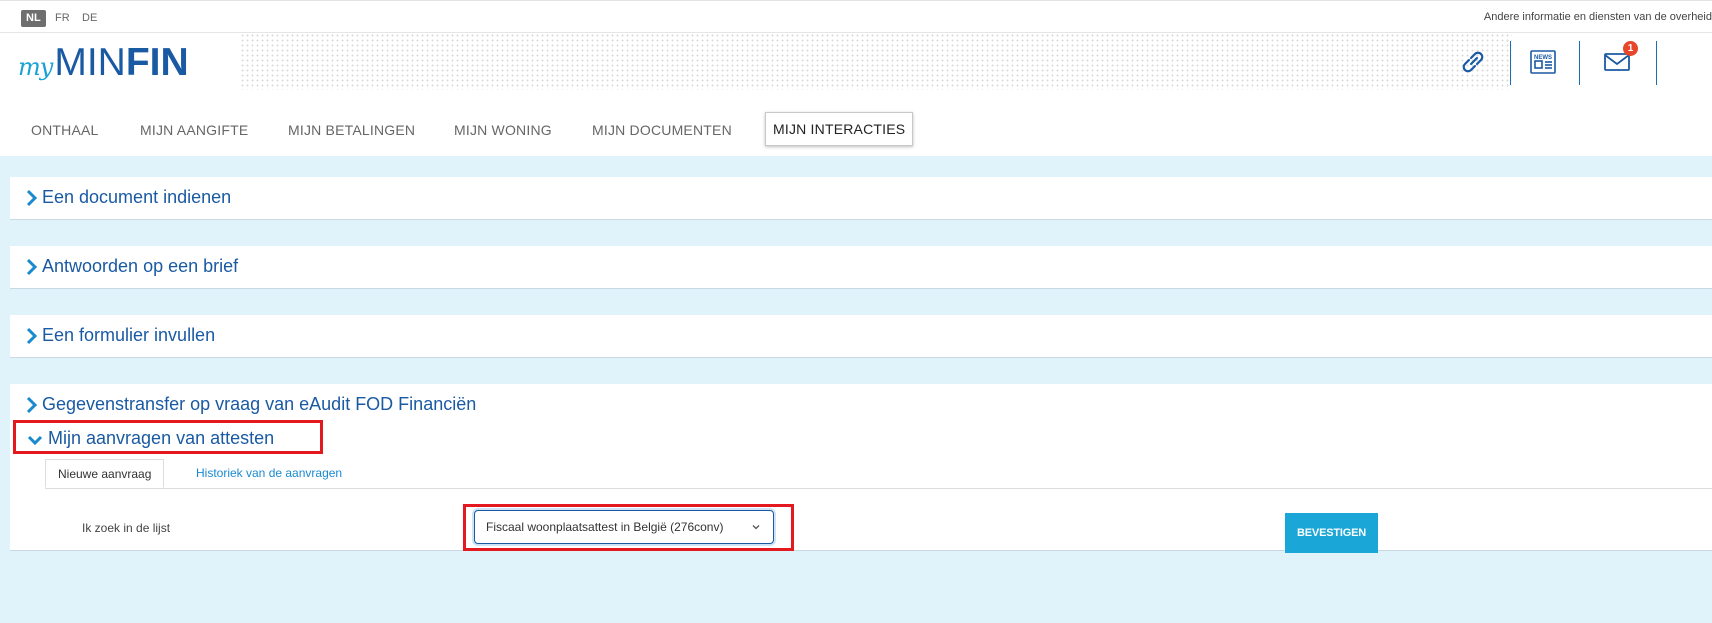 This screenshot has width=1712, height=623. What do you see at coordinates (89, 18) in the screenshot?
I see `lang-de: DE` at bounding box center [89, 18].